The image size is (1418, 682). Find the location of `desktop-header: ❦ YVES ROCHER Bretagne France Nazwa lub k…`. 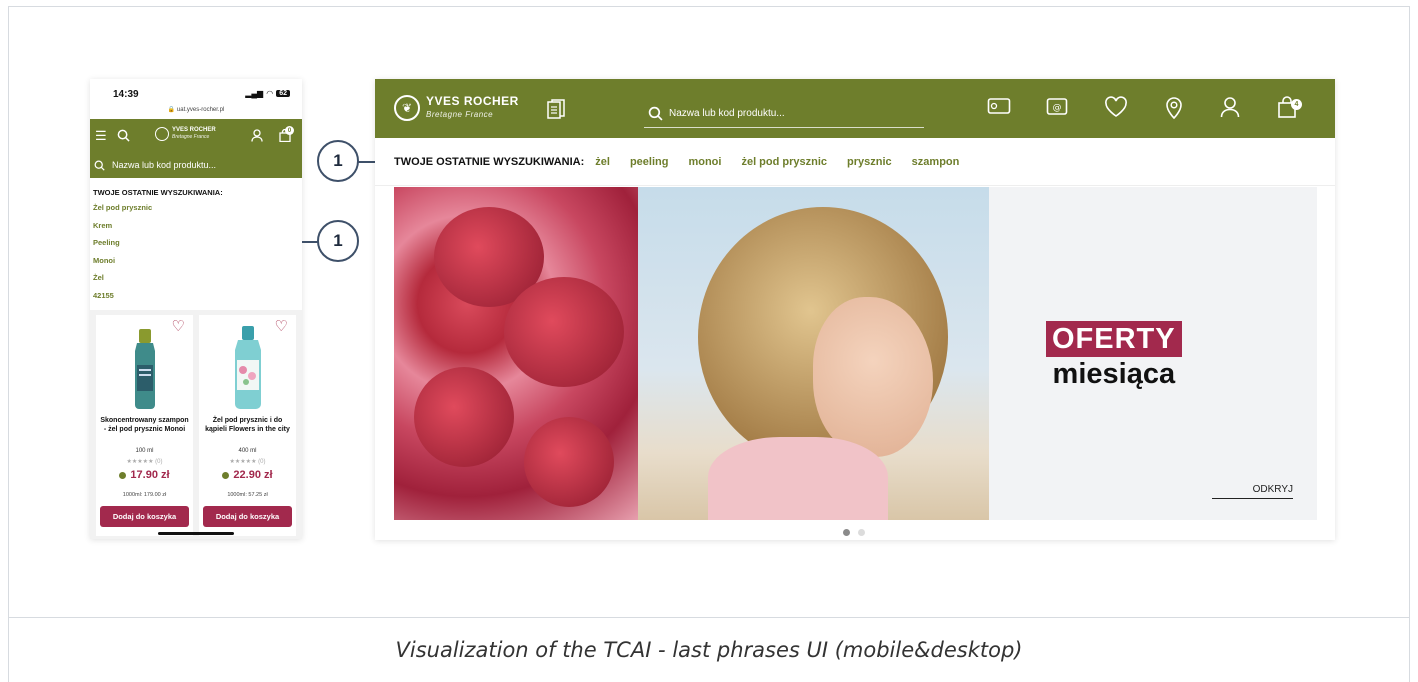

desktop-header: ❦ YVES ROCHER Bretagne France Nazwa lub k… is located at coordinates (855, 108).